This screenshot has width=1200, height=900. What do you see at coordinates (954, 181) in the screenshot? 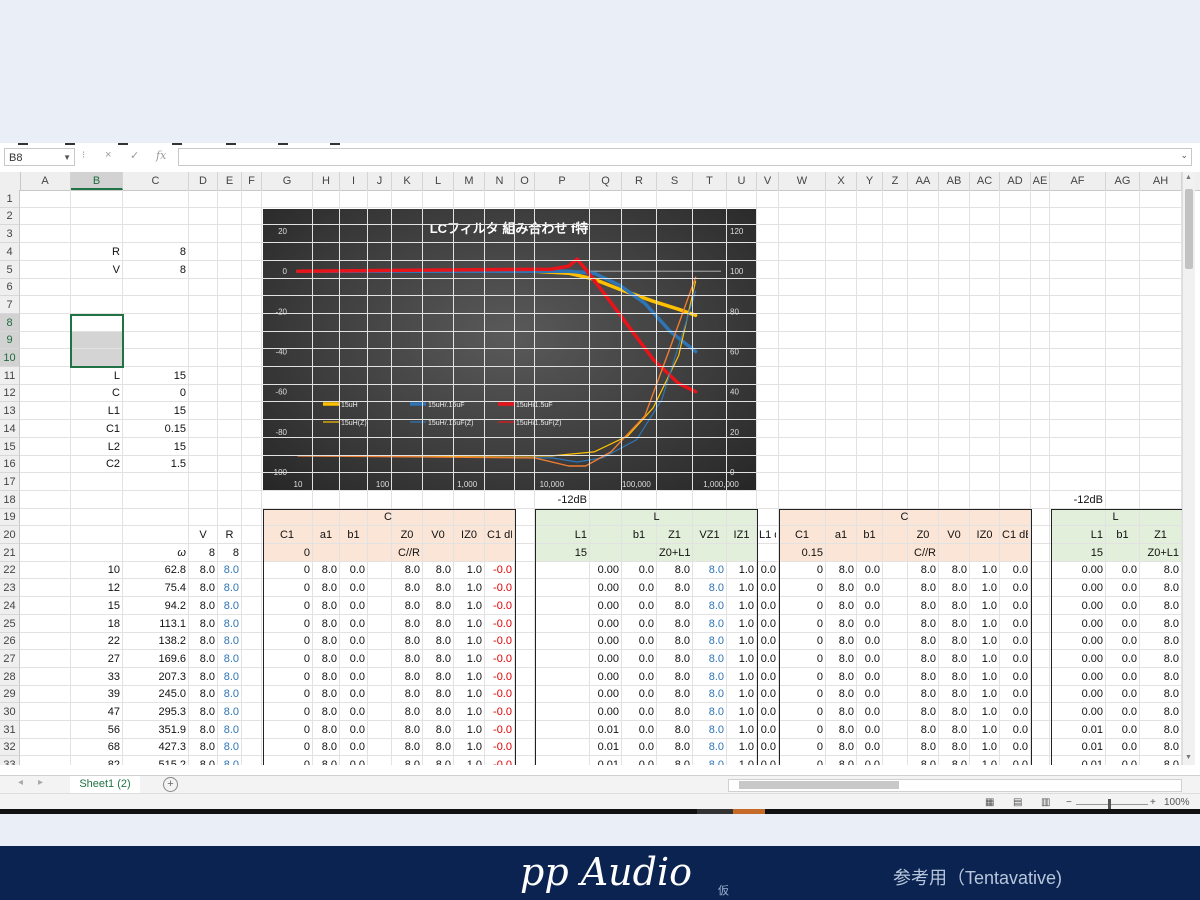
I see `column-header-ab: AB` at bounding box center [954, 181].